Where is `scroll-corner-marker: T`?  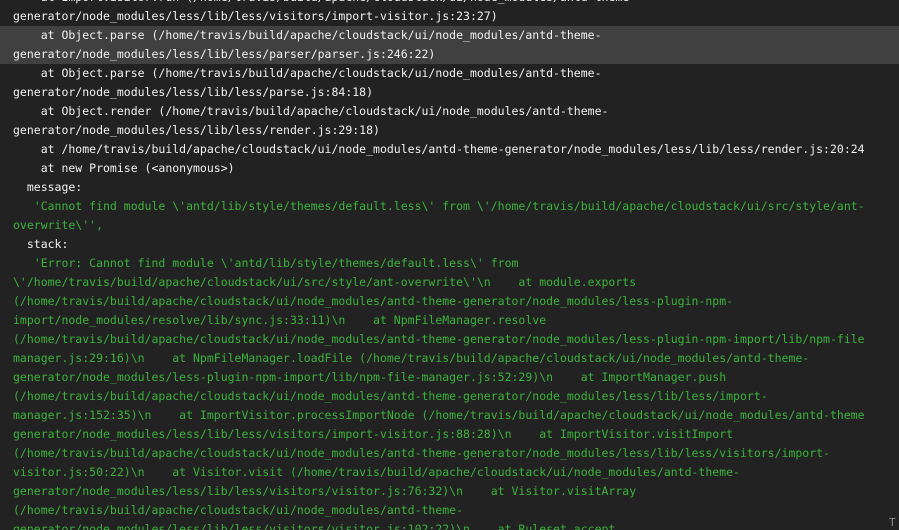
scroll-corner-marker: T is located at coordinates (892, 522).